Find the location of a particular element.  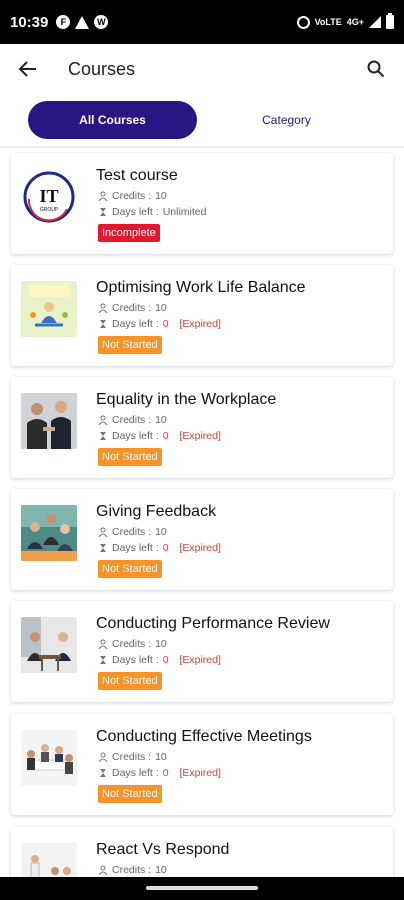

app-notification-icon: F is located at coordinates (63, 22).